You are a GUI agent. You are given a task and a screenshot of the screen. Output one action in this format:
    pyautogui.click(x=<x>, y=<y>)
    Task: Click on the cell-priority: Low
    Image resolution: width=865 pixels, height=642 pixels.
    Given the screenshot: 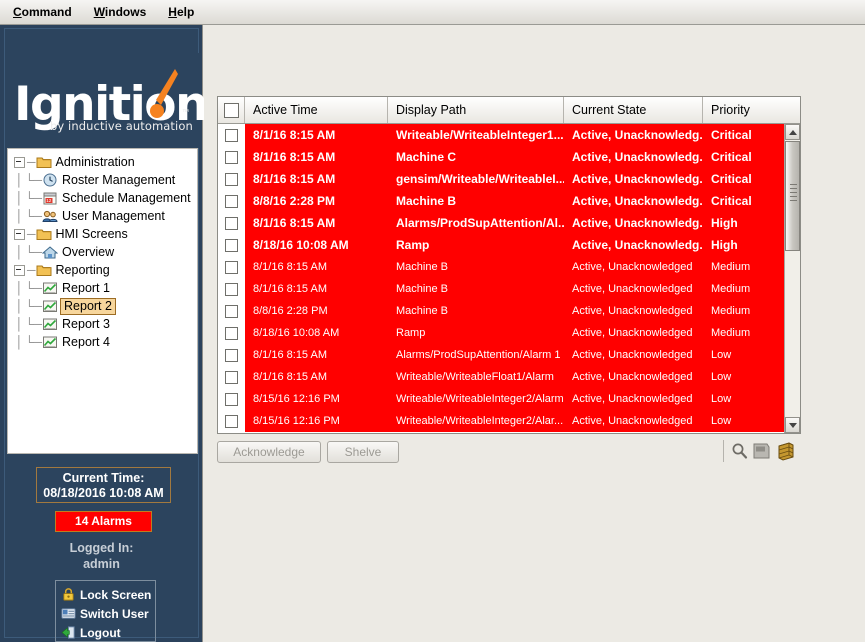 What is the action you would take?
    pyautogui.click(x=721, y=377)
    